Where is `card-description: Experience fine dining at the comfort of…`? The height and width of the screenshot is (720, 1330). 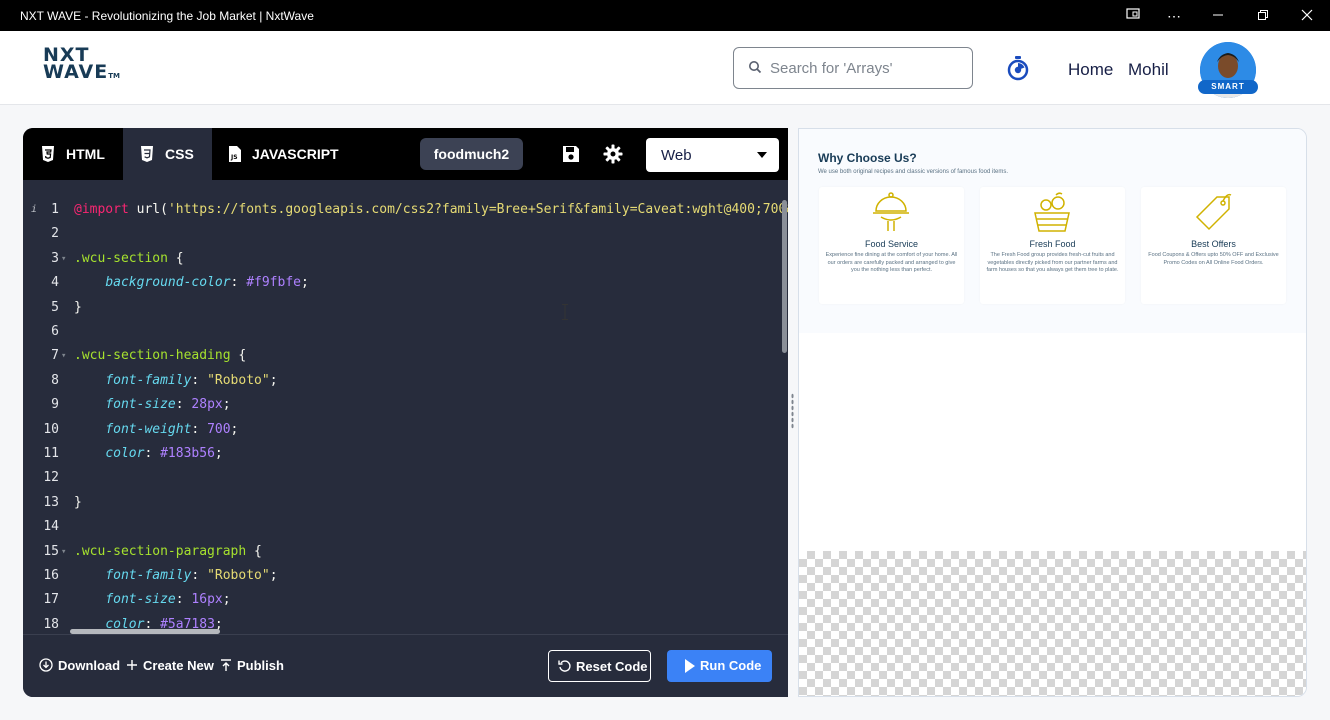 card-description: Experience fine dining at the comfort of… is located at coordinates (891, 262).